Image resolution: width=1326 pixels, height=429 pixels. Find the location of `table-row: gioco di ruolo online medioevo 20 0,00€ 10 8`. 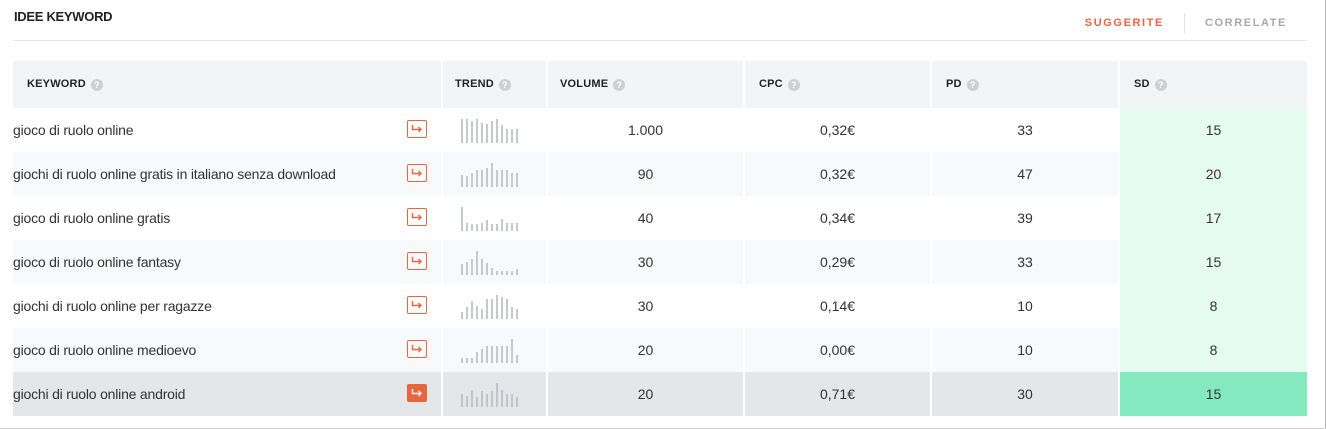

table-row: gioco di ruolo online medioevo 20 0,00€ 10 8 is located at coordinates (660, 350).